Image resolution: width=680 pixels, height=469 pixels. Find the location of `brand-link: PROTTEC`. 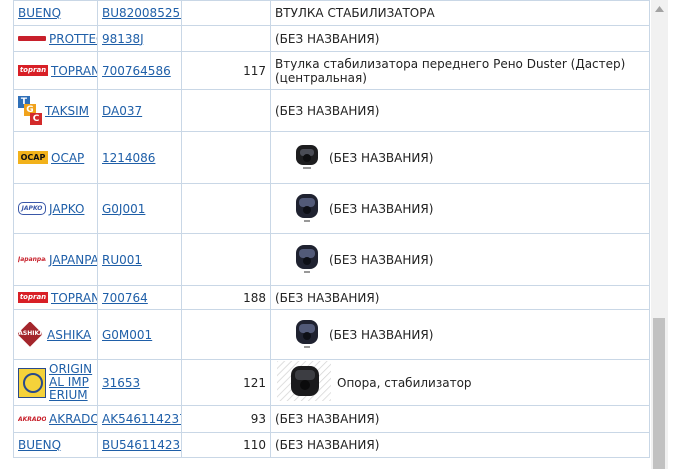

brand-link: PROTTEC is located at coordinates (73, 39).